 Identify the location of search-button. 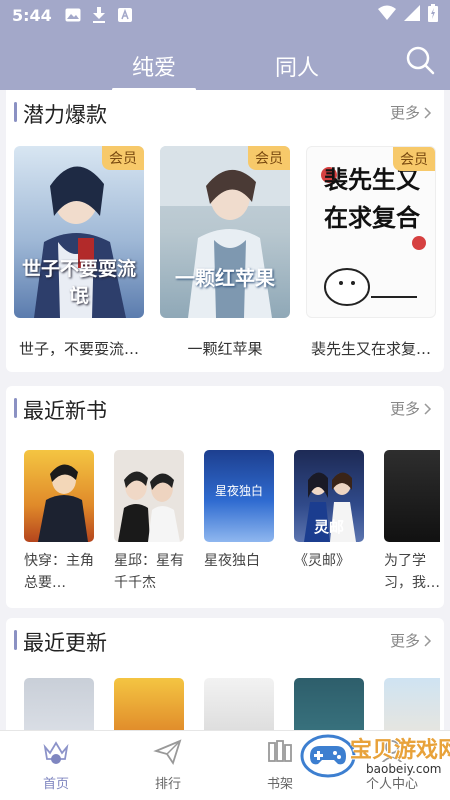
(420, 60).